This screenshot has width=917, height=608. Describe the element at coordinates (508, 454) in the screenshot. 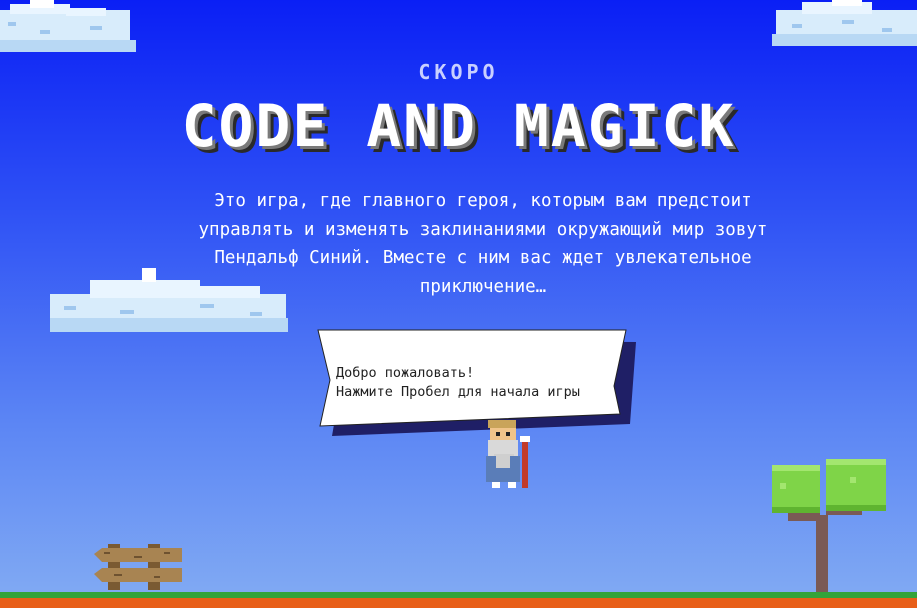

I see `wizard-icon` at that location.